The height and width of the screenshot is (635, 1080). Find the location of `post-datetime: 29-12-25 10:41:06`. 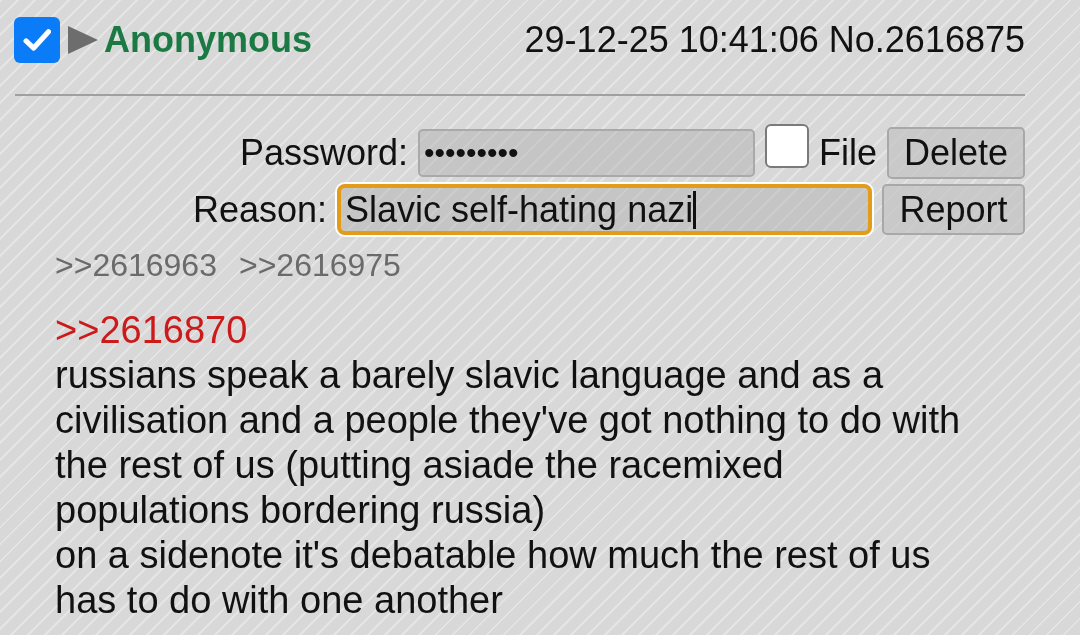

post-datetime: 29-12-25 10:41:06 is located at coordinates (671, 40).